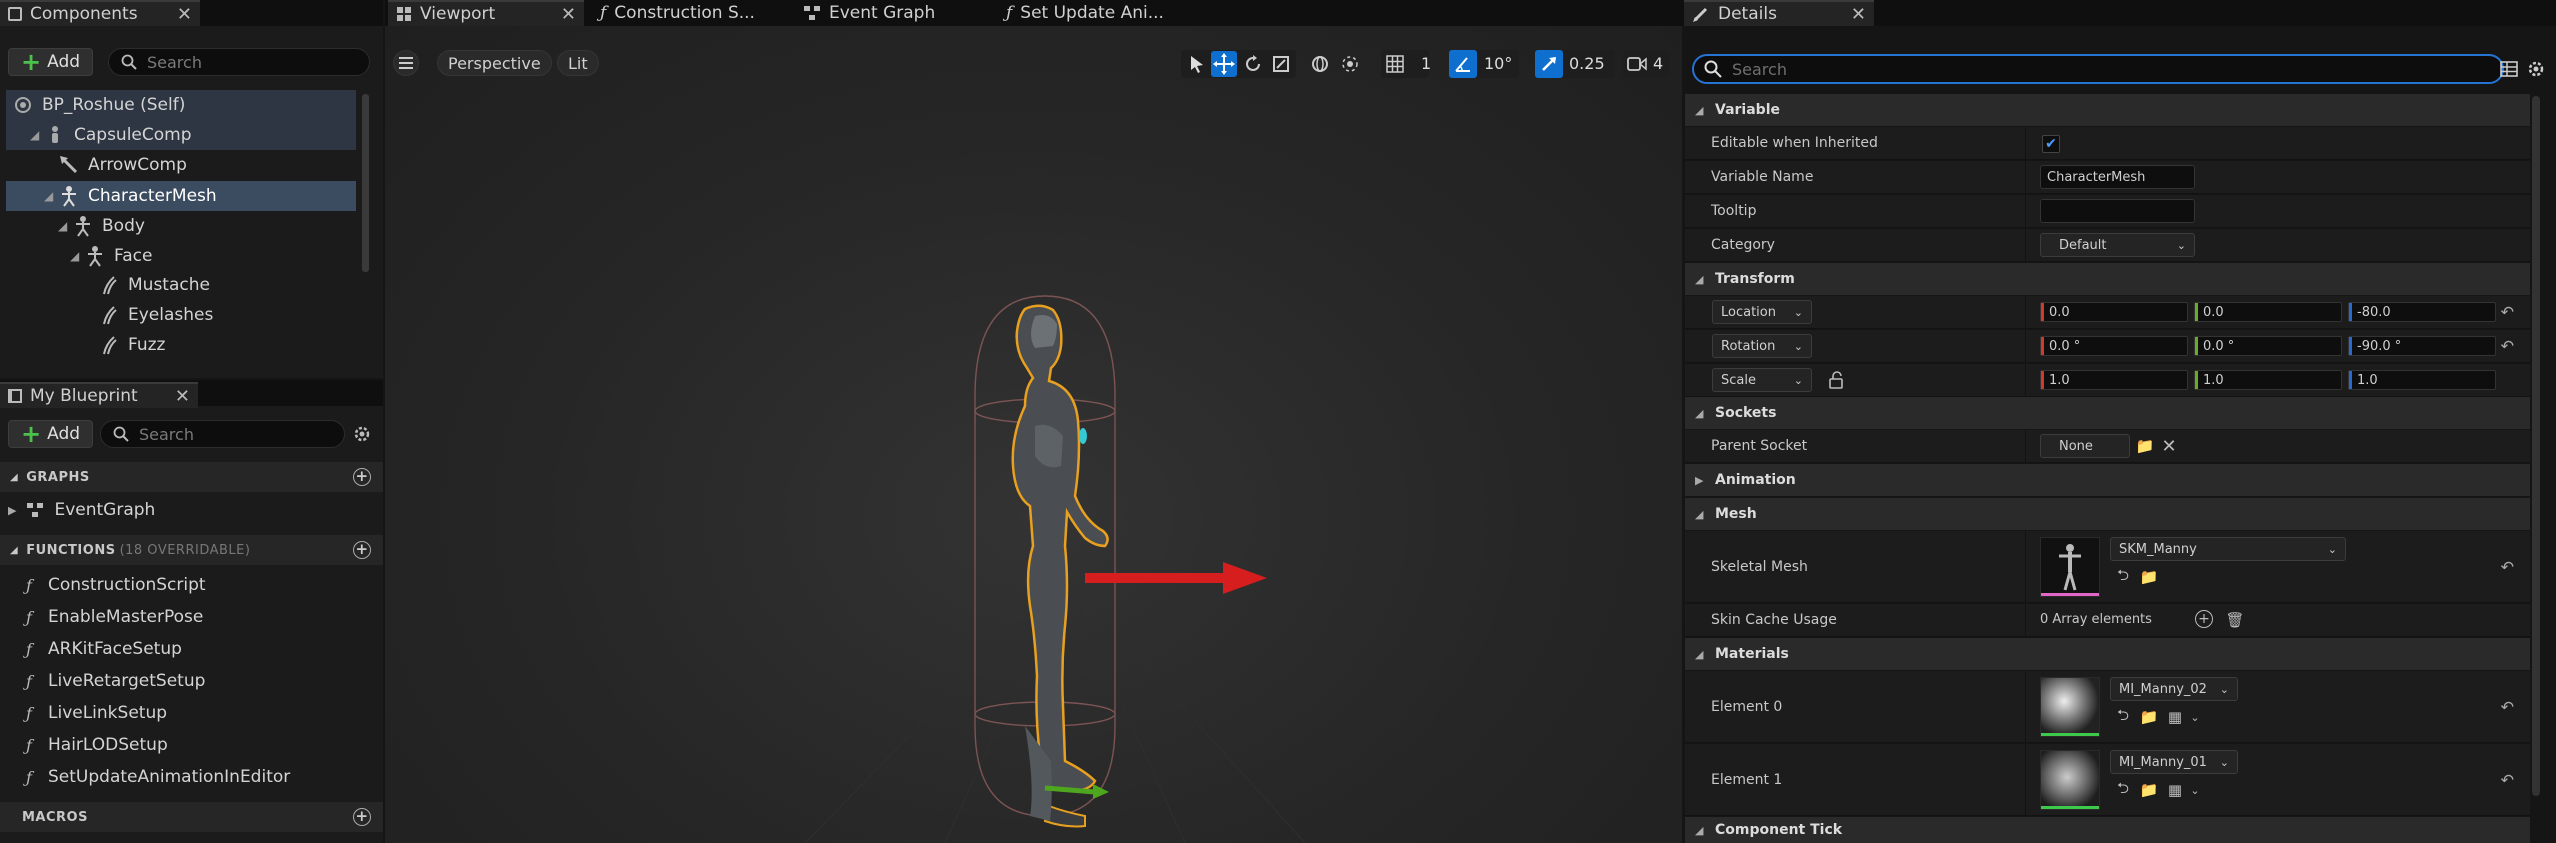  Describe the element at coordinates (51, 434) in the screenshot. I see `add-member-button: + Add` at that location.